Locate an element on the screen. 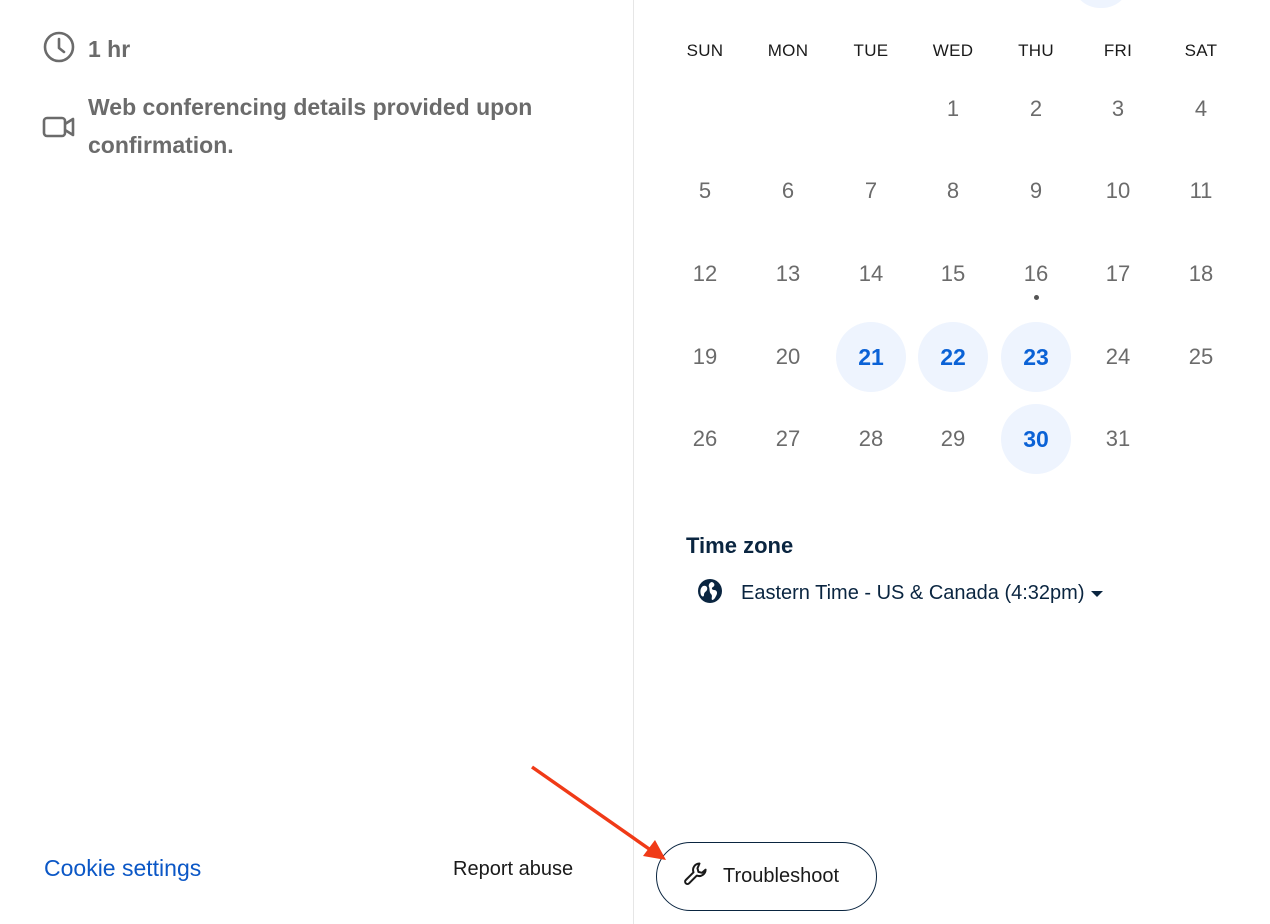 Image resolution: width=1270 pixels, height=924 pixels. calendar-day-18: 18 is located at coordinates (1201, 274).